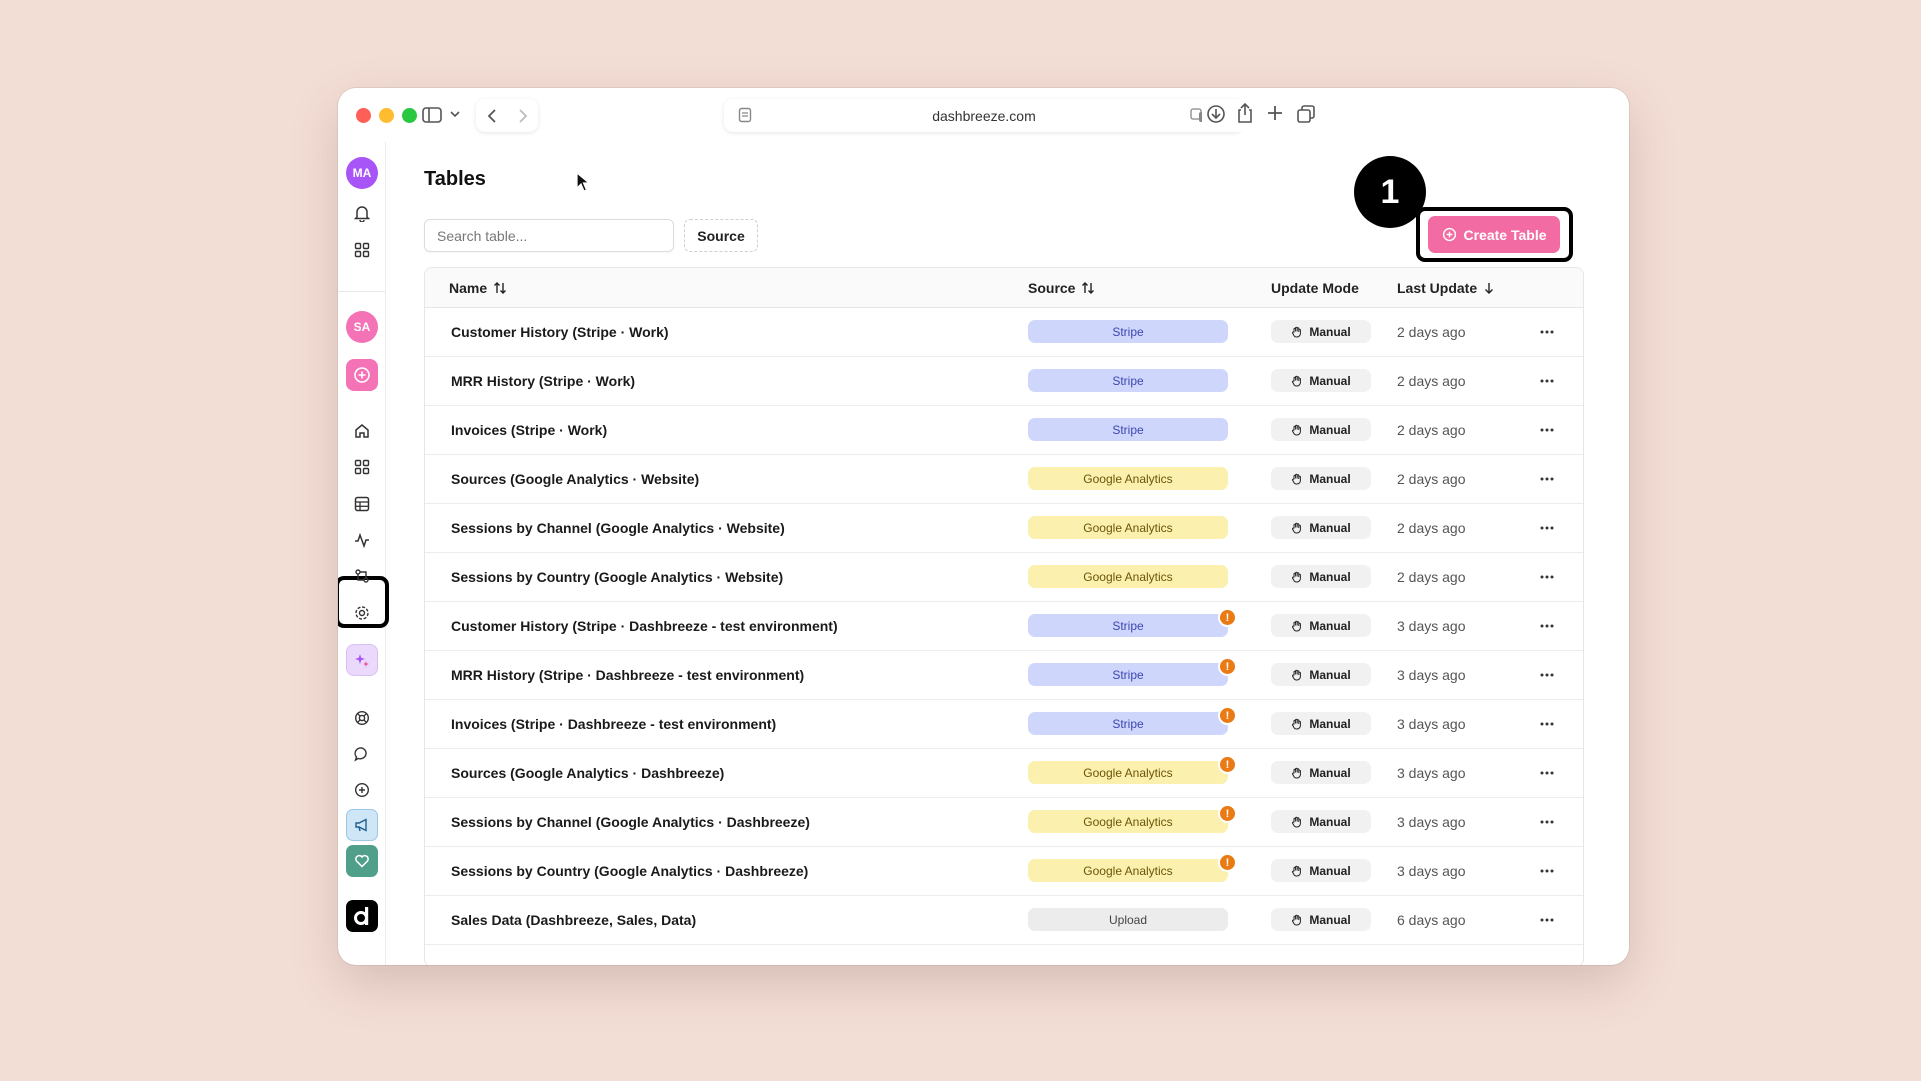 The width and height of the screenshot is (1921, 1081). I want to click on settings-gear-icon, so click(362, 613).